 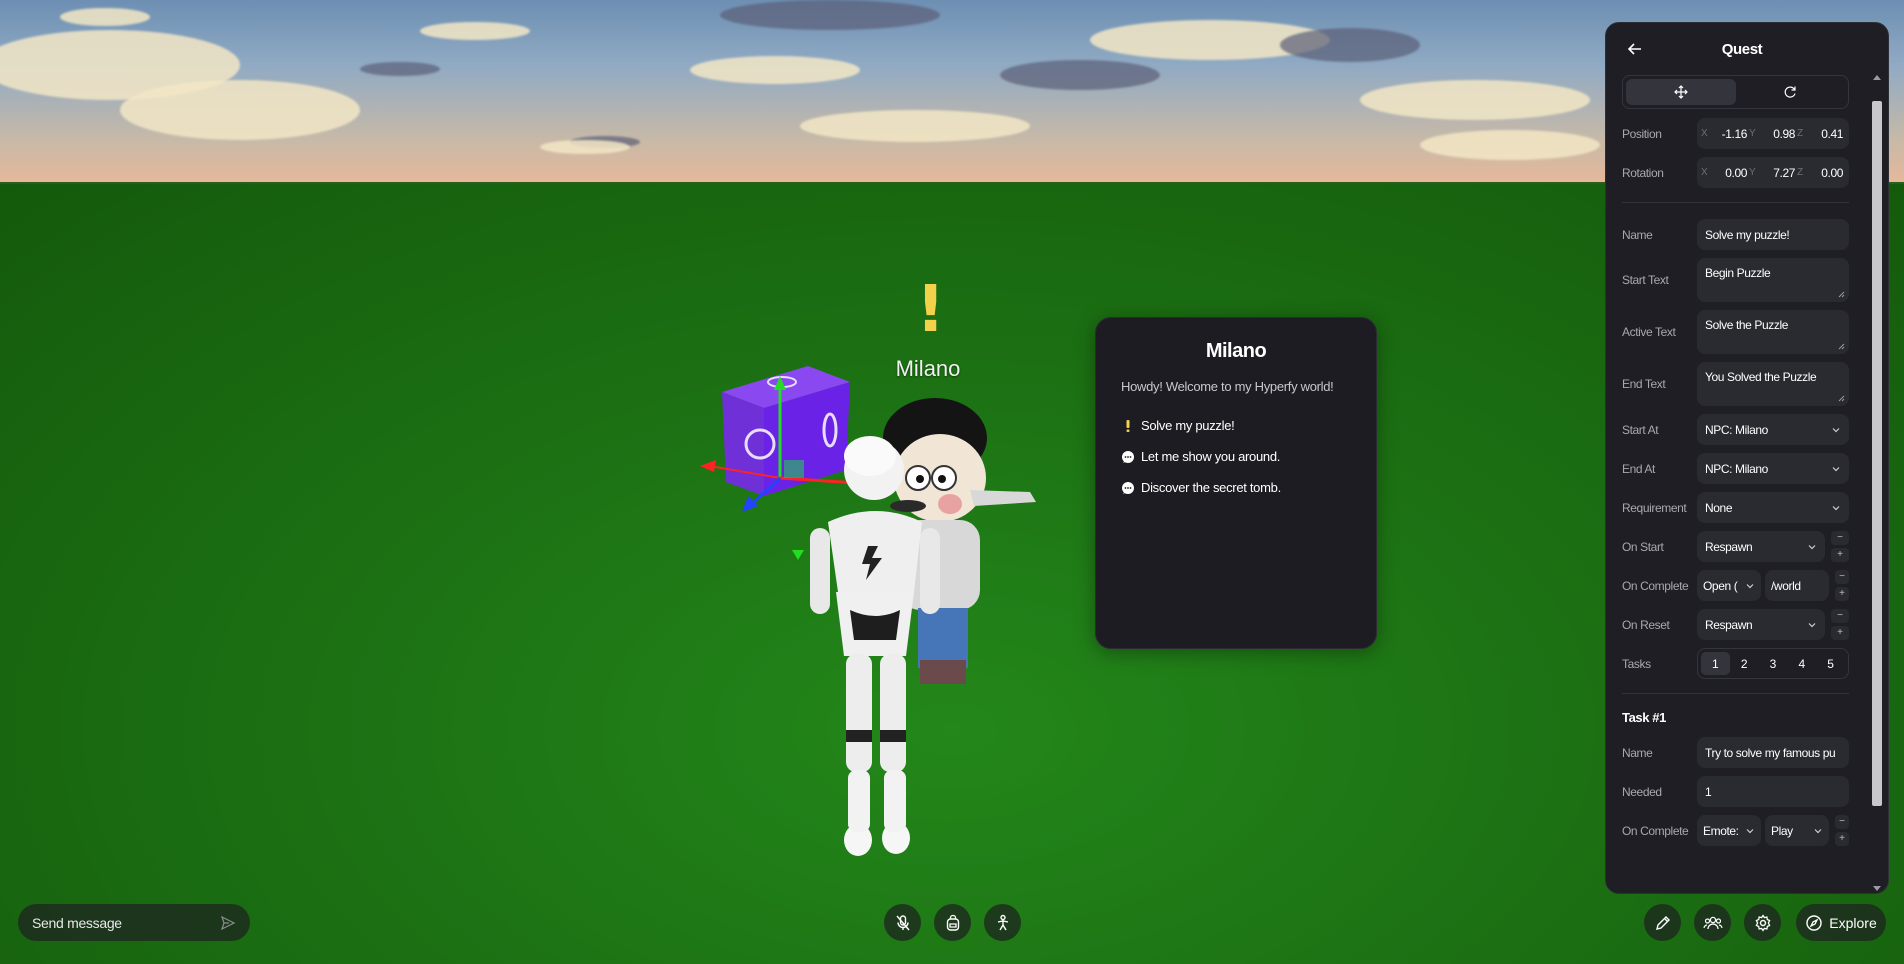 What do you see at coordinates (1773, 234) in the screenshot?
I see `name-input: Solve my puzzle!` at bounding box center [1773, 234].